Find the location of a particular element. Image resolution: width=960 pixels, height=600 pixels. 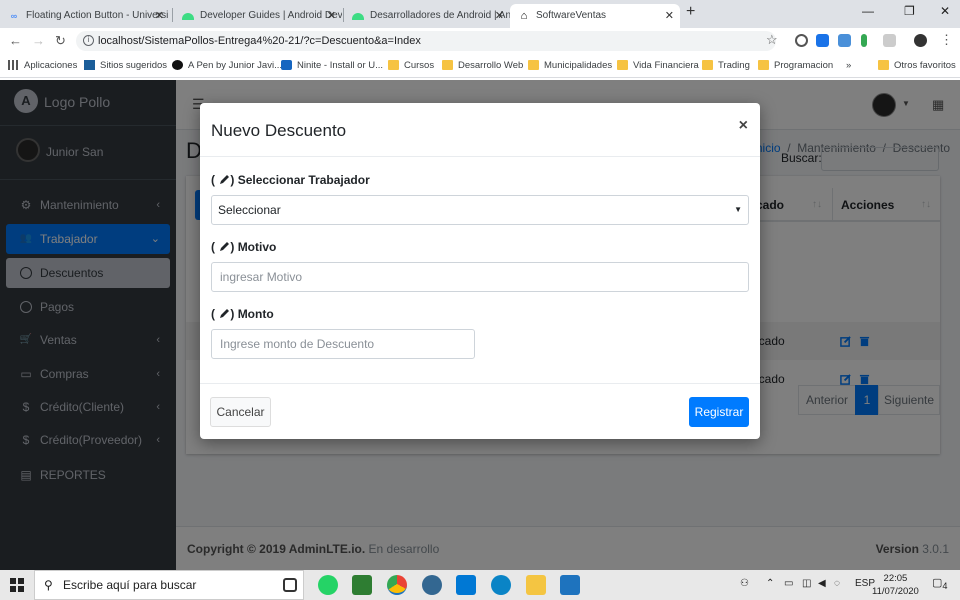

bookmark-folder: Desarrollo Web is located at coordinates (482, 66).